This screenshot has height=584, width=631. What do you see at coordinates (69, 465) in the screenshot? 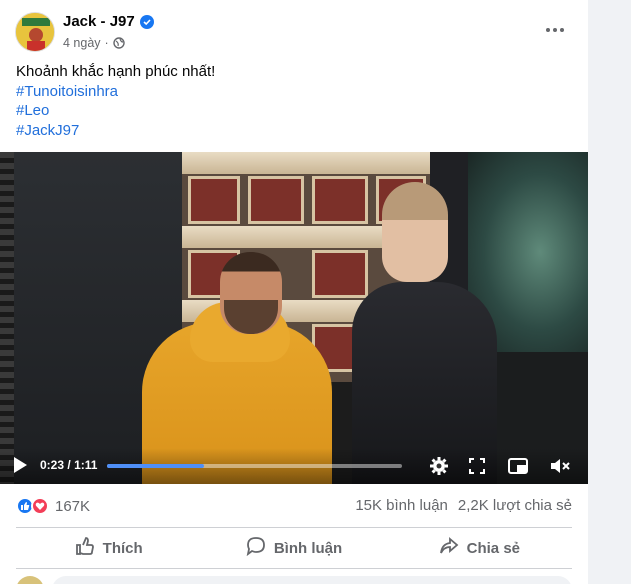
I see `video-time: 0:23 / 1:11` at bounding box center [69, 465].